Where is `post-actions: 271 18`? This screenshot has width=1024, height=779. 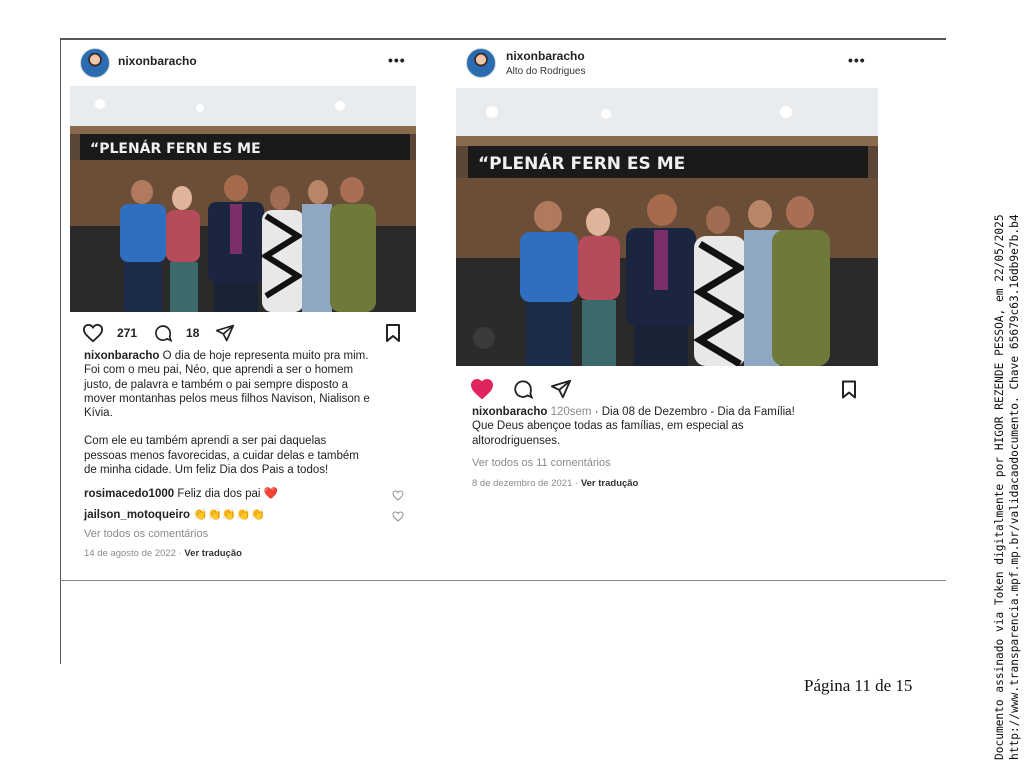 post-actions: 271 18 is located at coordinates (158, 333).